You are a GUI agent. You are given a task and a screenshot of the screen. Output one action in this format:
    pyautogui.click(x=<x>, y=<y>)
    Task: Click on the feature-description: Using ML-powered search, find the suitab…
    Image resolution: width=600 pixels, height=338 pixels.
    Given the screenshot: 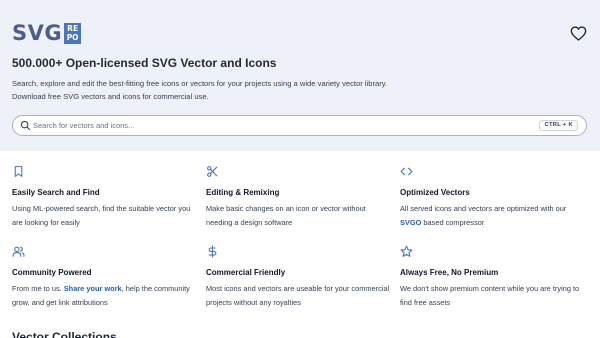 What is the action you would take?
    pyautogui.click(x=101, y=215)
    